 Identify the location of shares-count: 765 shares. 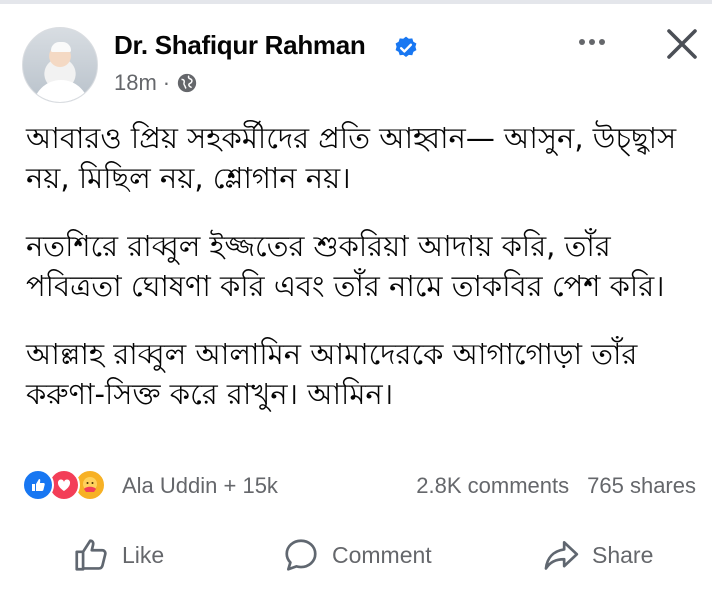
(641, 486).